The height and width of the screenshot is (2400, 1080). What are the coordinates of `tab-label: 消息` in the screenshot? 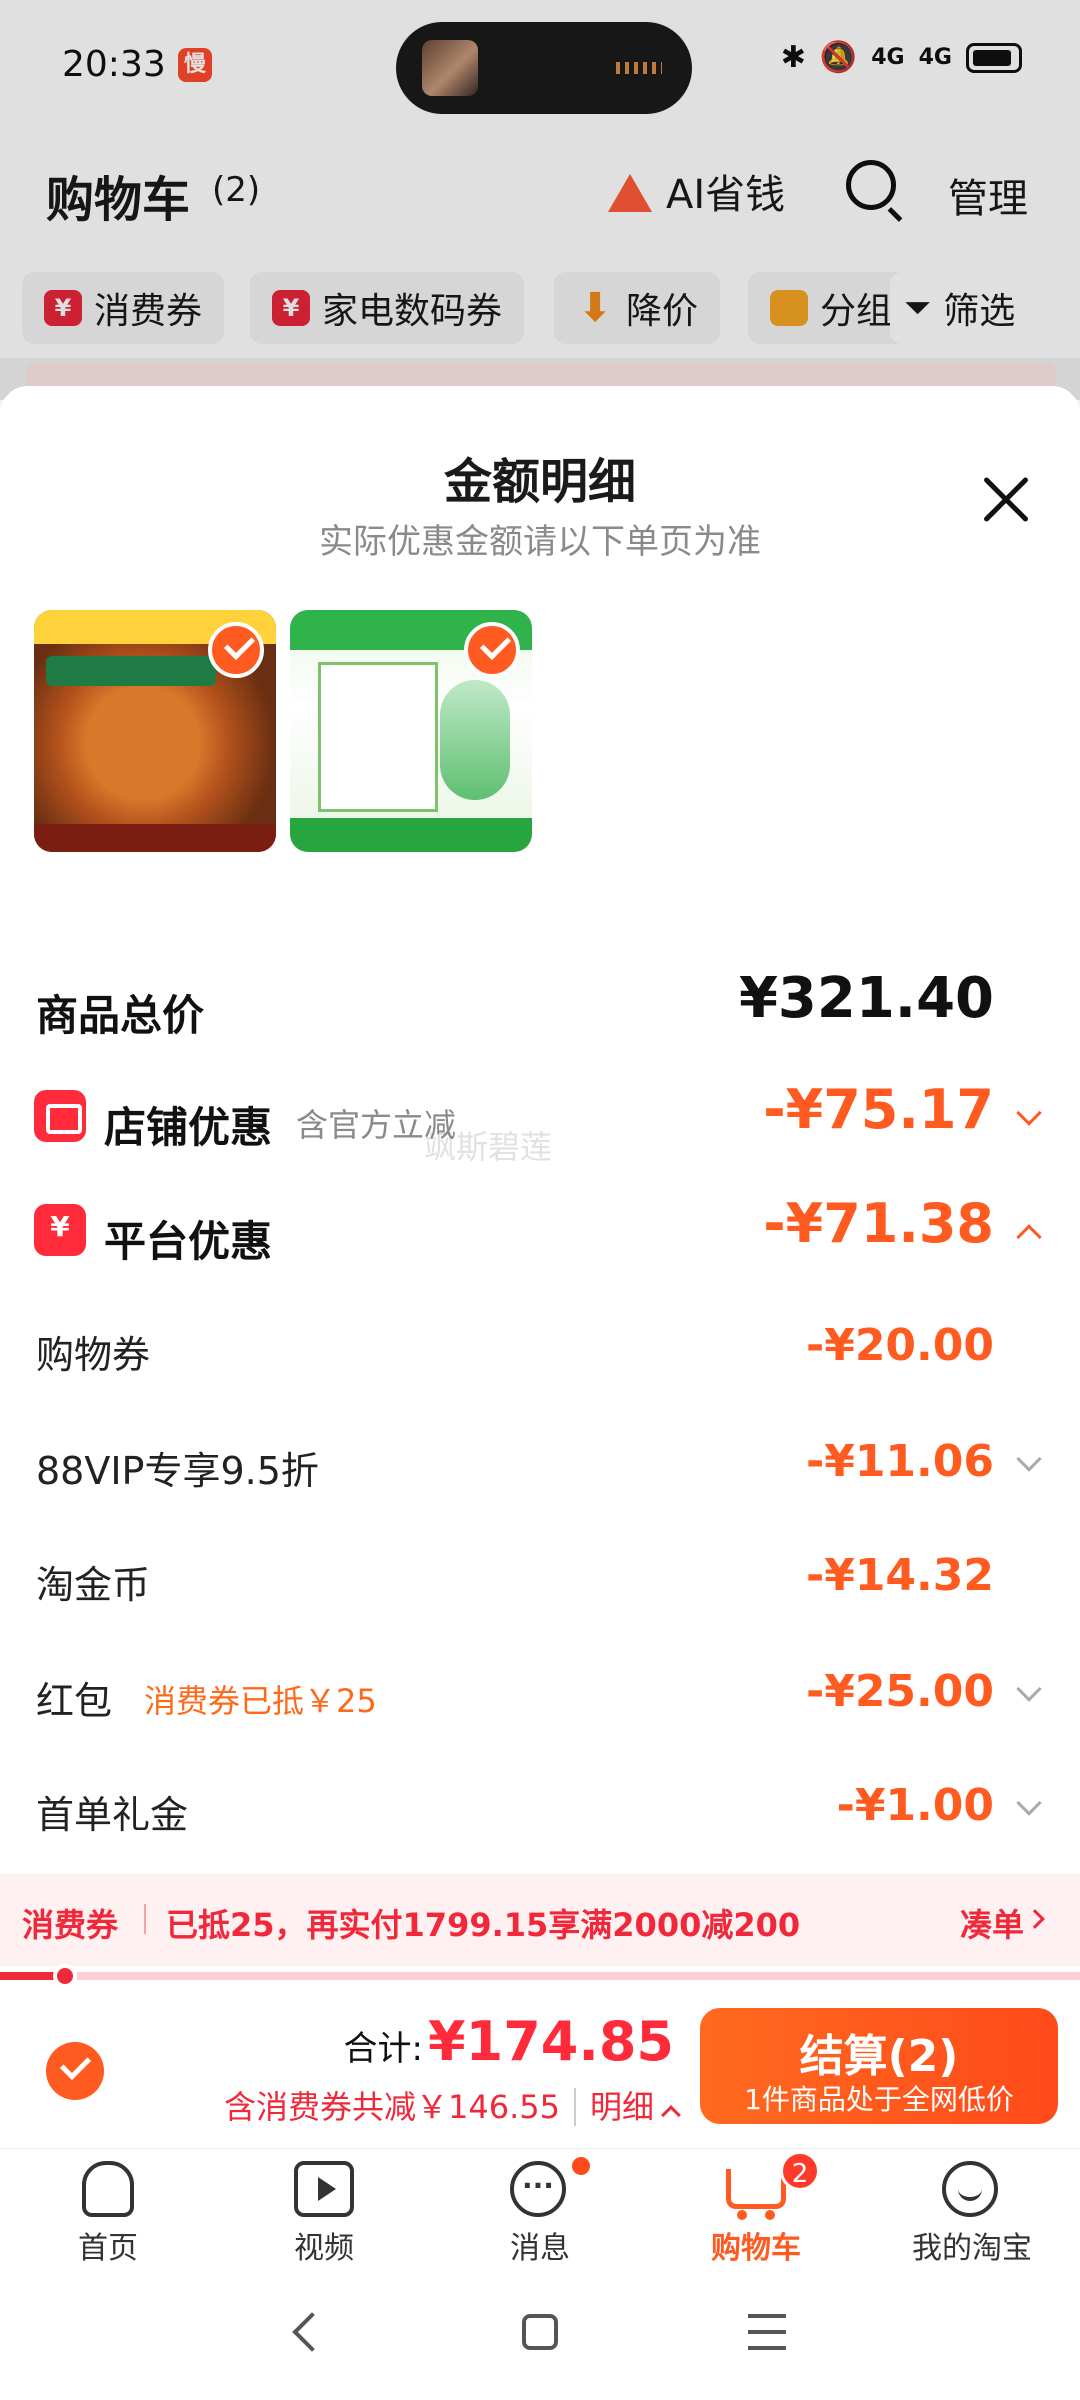 It's located at (540, 2248).